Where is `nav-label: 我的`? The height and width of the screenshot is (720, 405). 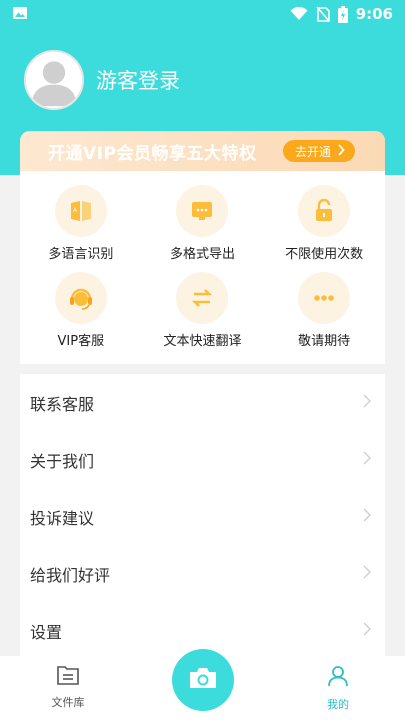 nav-label: 我的 is located at coordinates (338, 704).